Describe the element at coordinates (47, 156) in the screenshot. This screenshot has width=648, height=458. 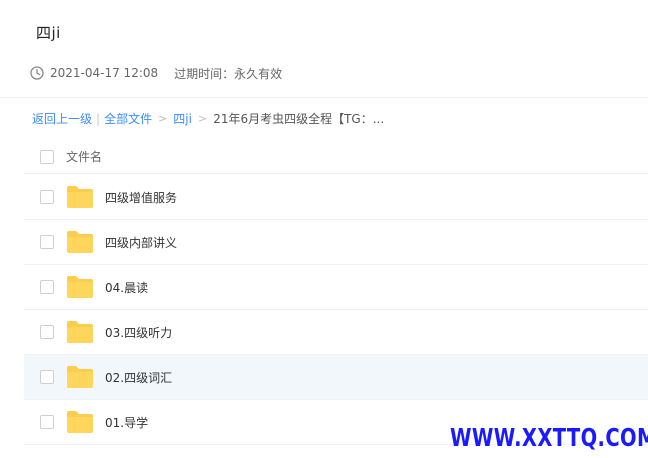
I see `select-all-checkbox` at that location.